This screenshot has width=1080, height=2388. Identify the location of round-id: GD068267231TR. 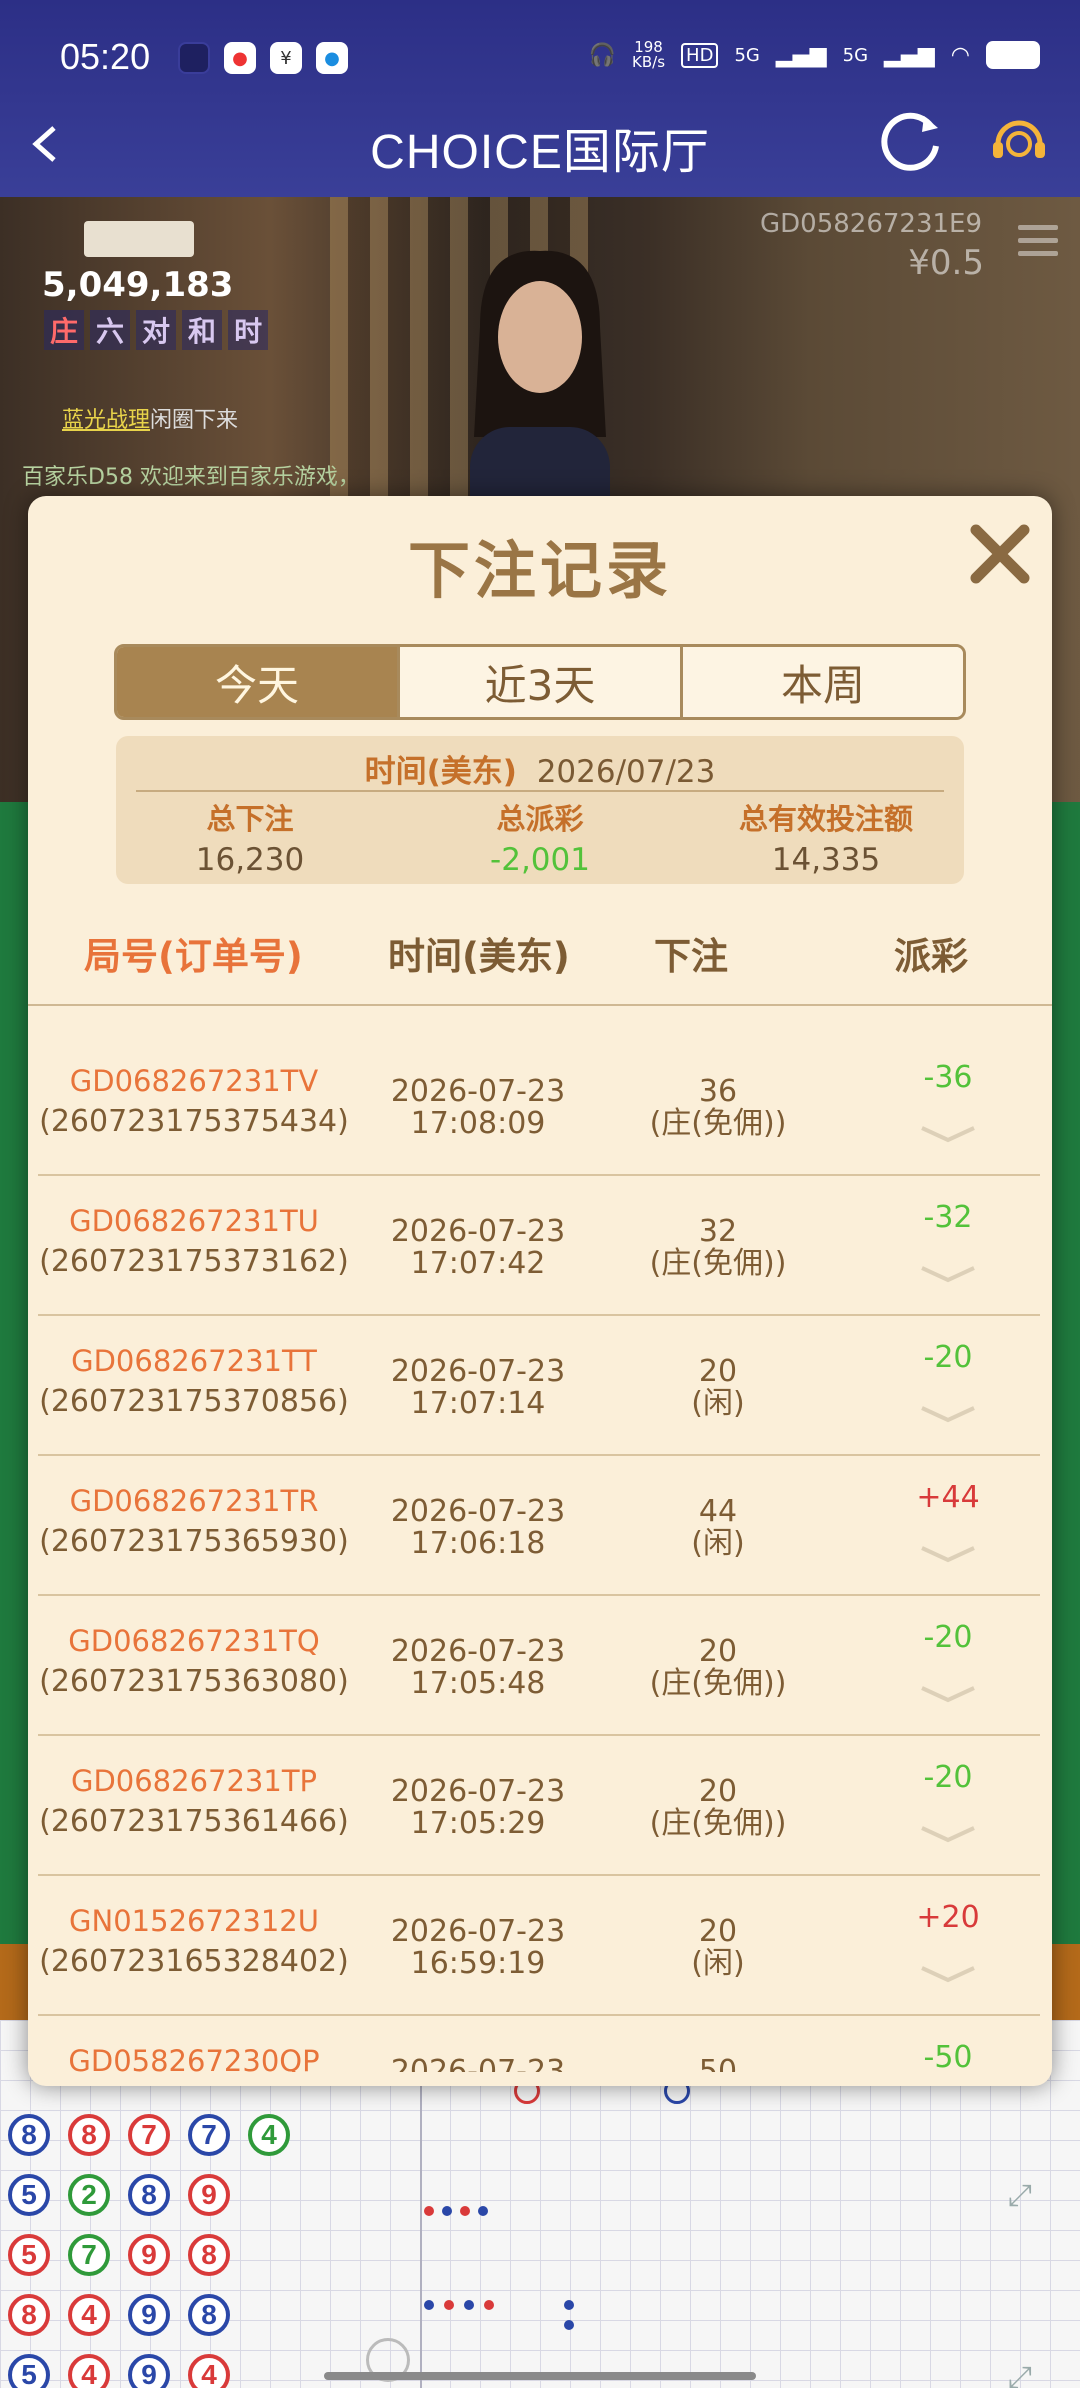
(194, 1501).